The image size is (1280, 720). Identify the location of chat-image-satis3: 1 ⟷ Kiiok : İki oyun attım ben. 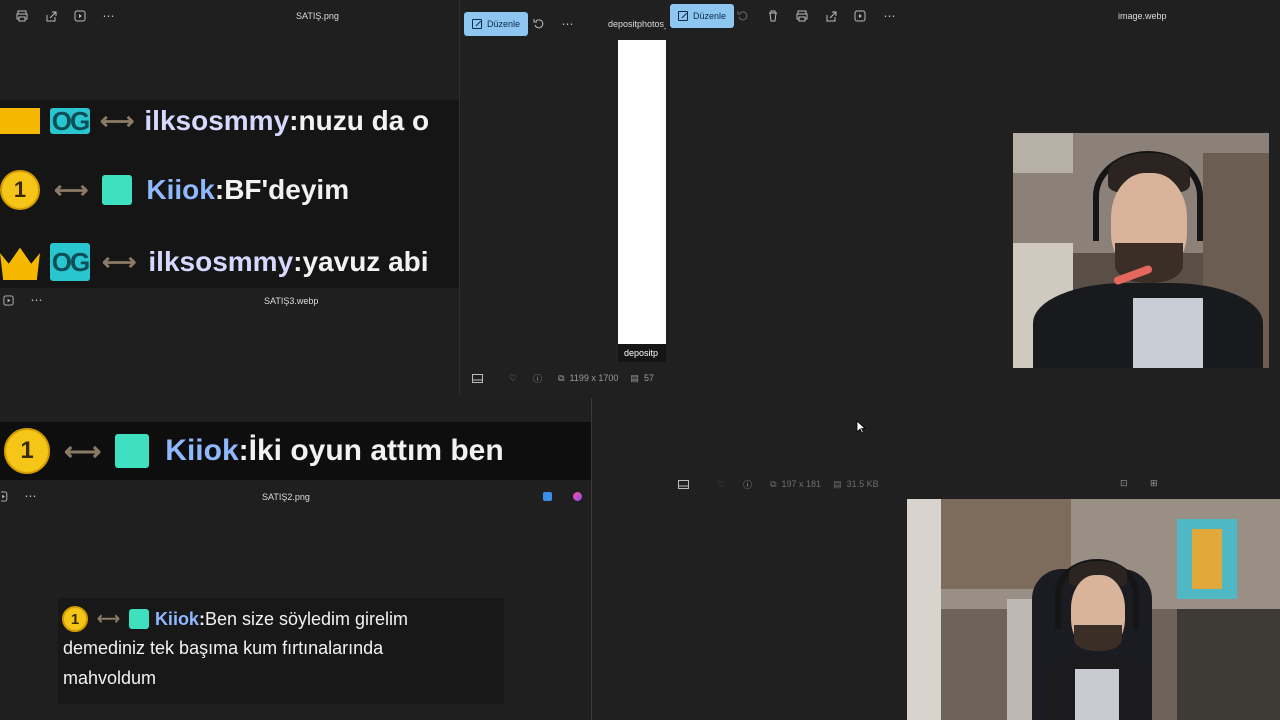
(296, 451).